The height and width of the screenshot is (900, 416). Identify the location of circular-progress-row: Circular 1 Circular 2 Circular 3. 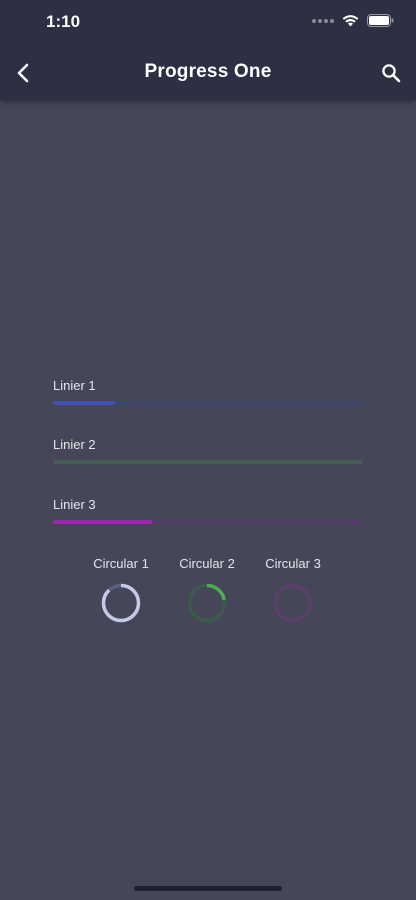
(208, 596).